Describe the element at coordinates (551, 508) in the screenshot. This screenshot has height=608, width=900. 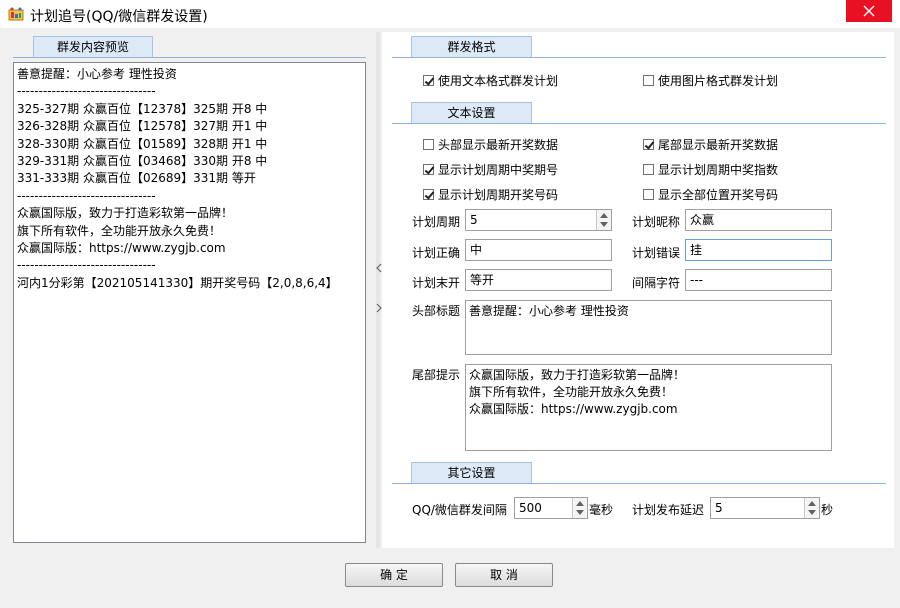
I see `interval-stepper: 500` at that location.